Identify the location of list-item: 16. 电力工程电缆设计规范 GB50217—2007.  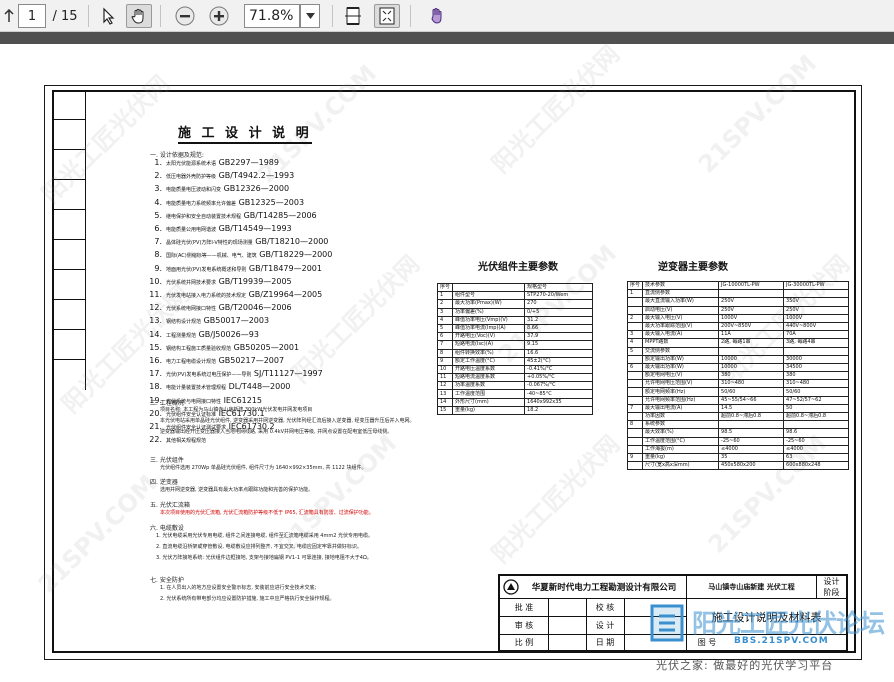
(217, 361).